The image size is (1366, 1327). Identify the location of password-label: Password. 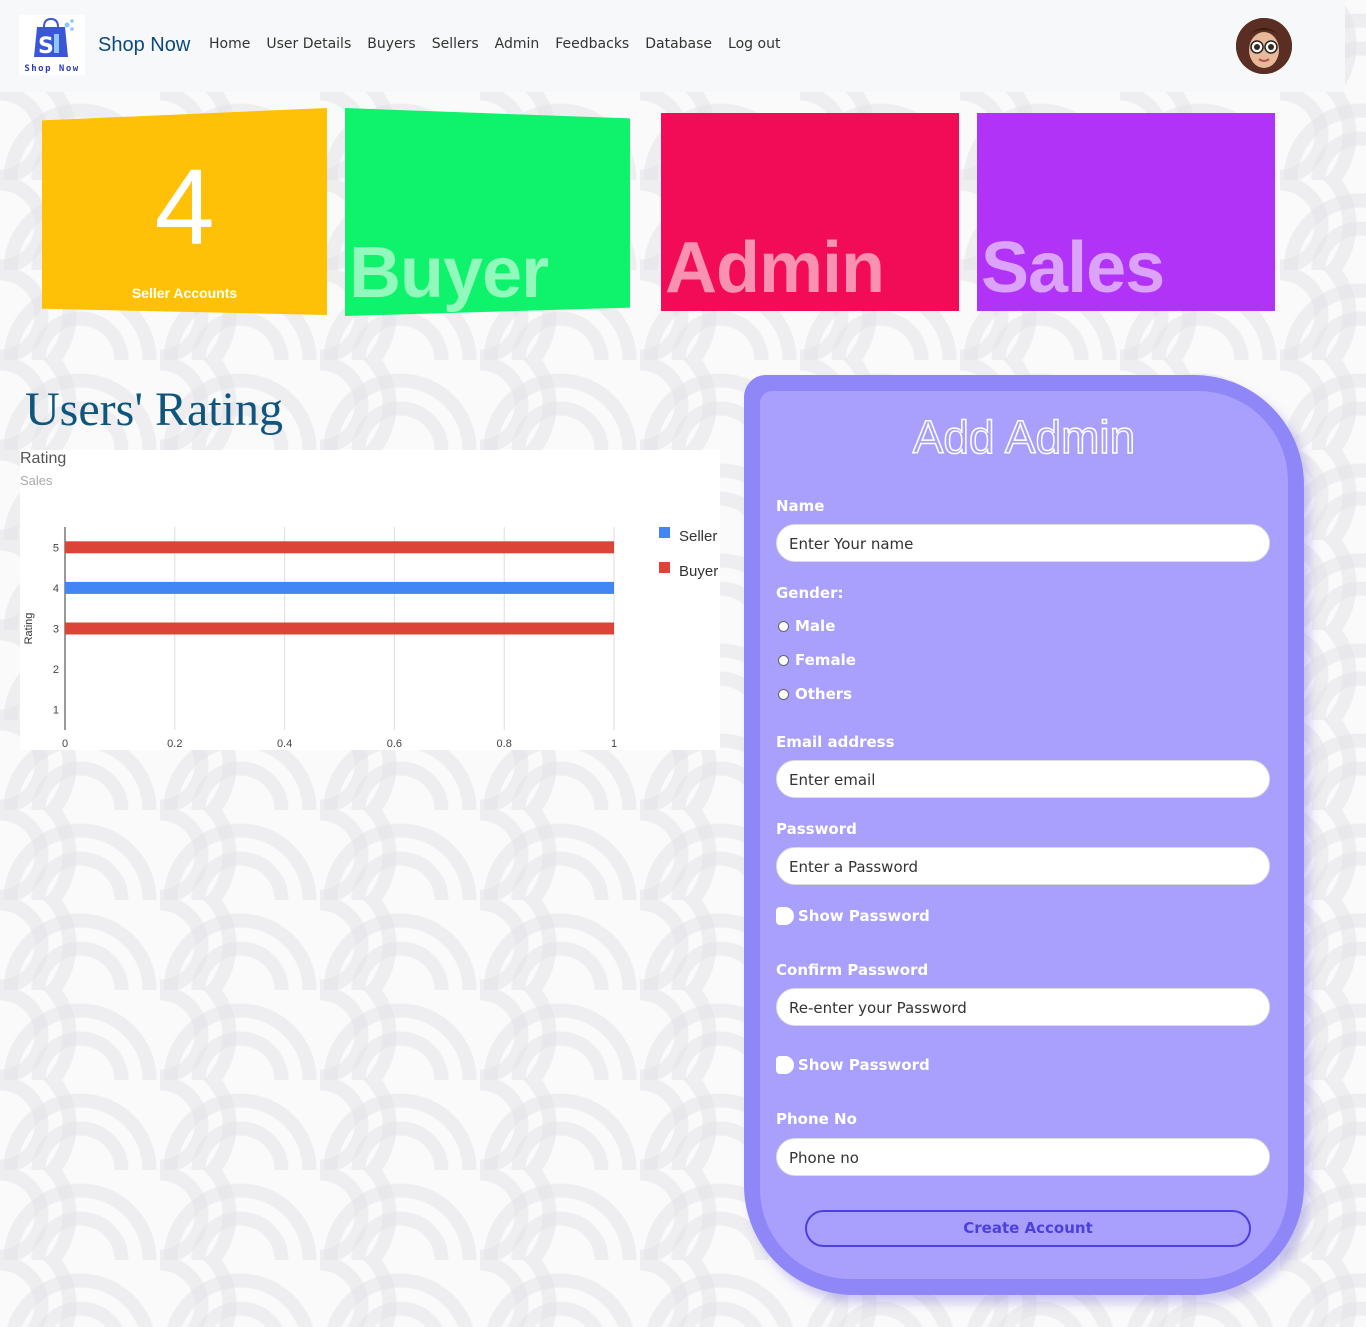
(816, 829).